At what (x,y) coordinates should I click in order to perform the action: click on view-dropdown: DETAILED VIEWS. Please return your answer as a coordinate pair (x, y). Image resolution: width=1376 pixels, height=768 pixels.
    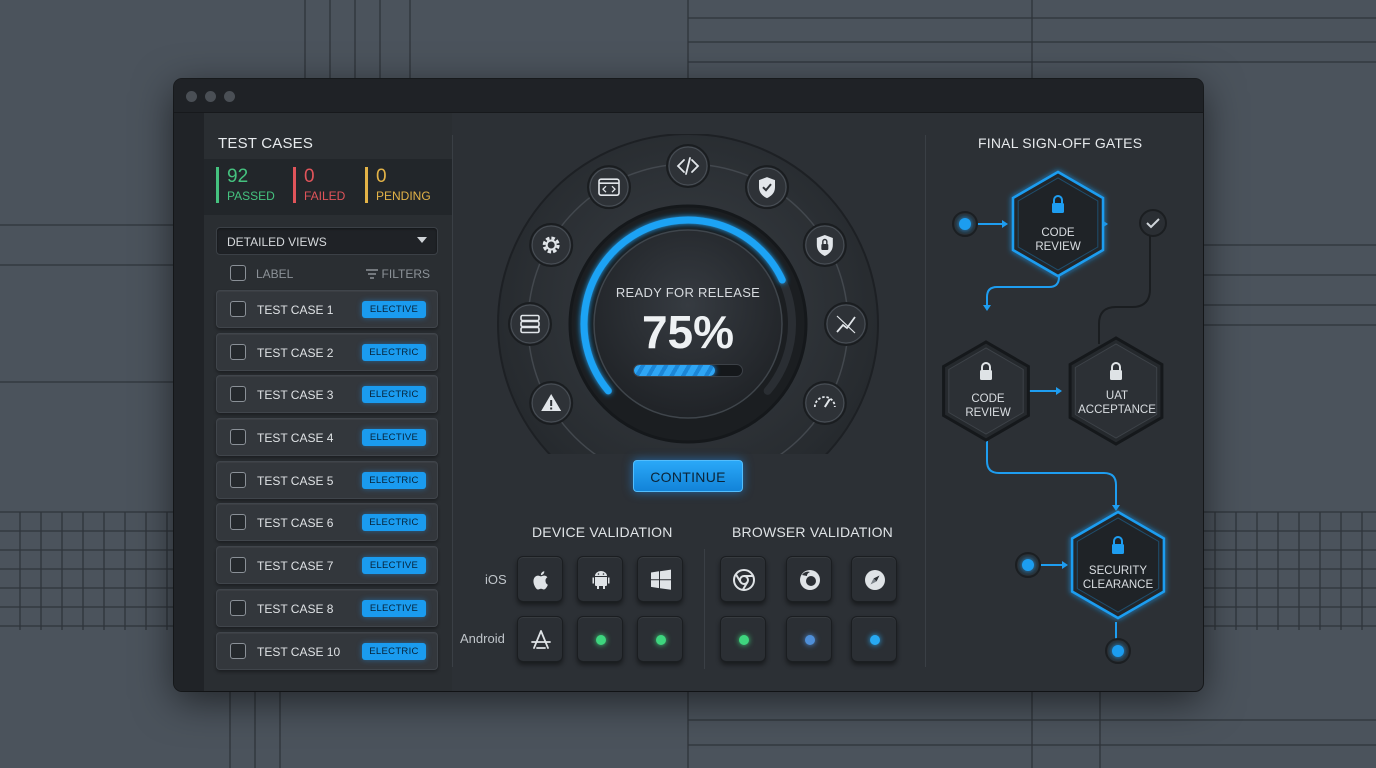
    Looking at the image, I should click on (327, 241).